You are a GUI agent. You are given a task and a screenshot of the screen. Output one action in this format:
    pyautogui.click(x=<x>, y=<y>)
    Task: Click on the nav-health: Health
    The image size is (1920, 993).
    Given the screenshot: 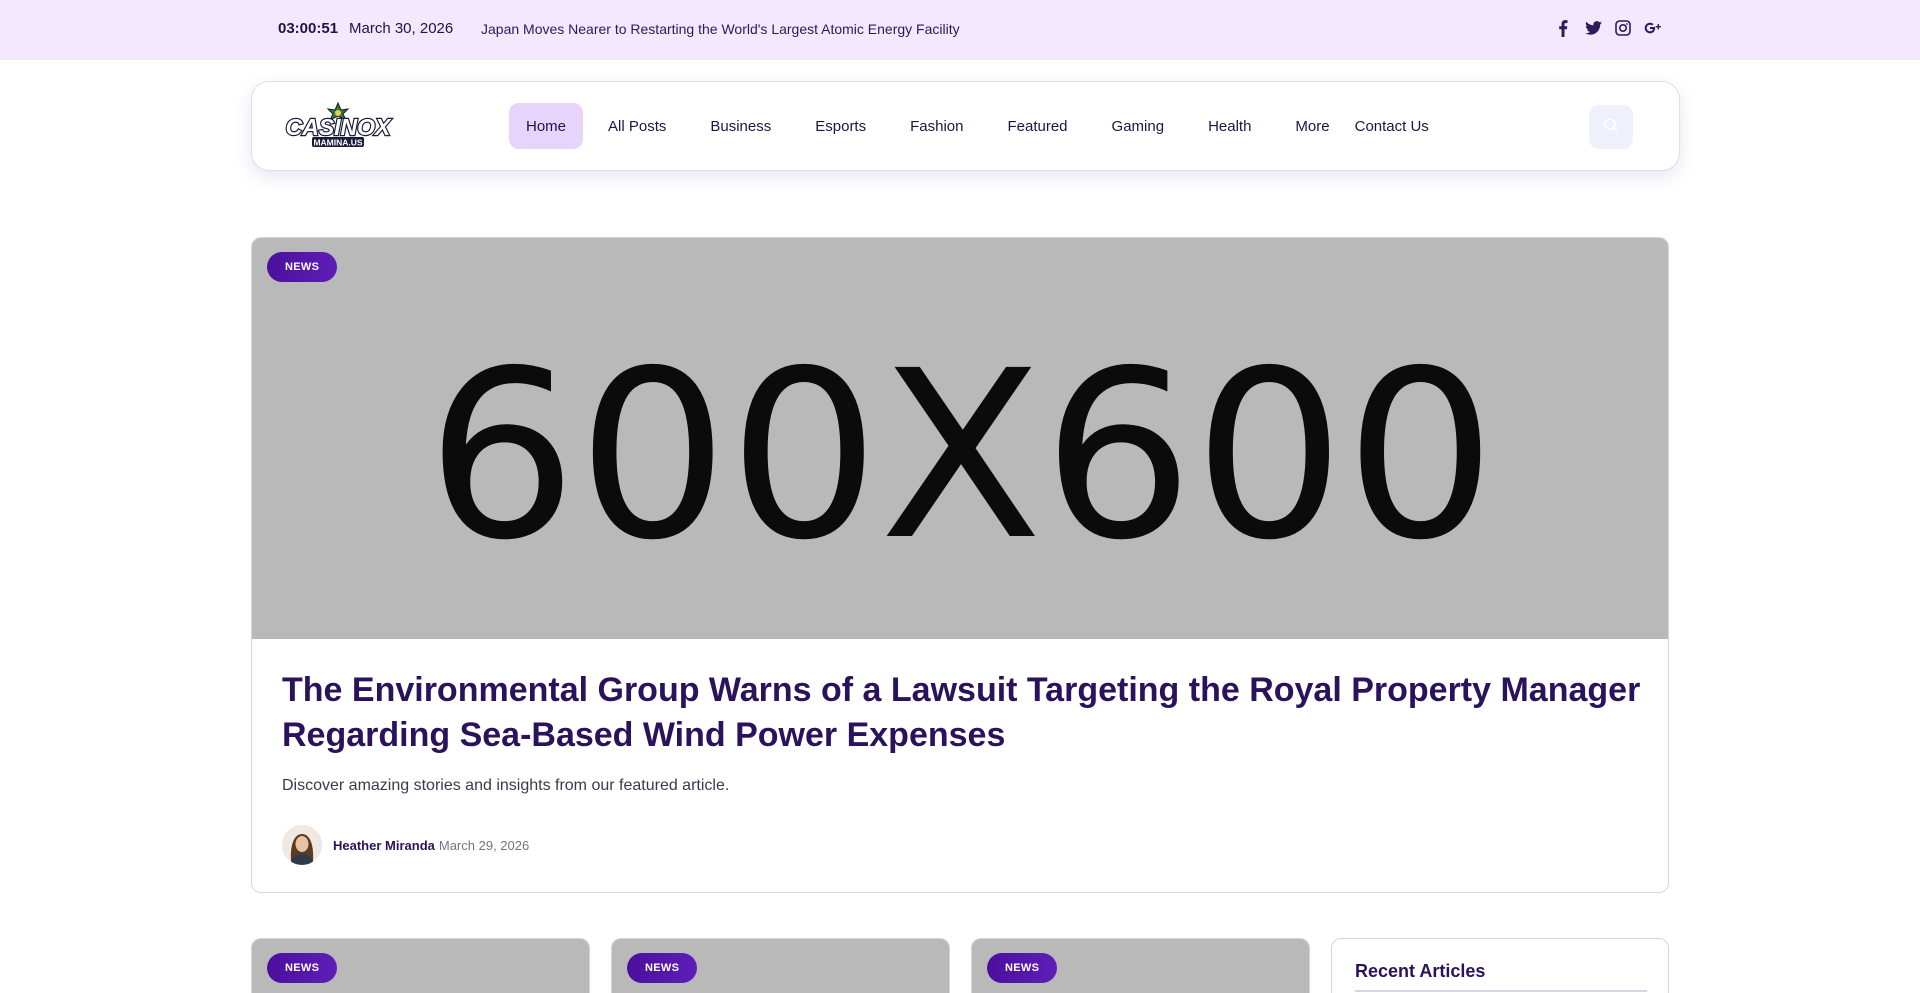 What is the action you would take?
    pyautogui.click(x=1229, y=126)
    